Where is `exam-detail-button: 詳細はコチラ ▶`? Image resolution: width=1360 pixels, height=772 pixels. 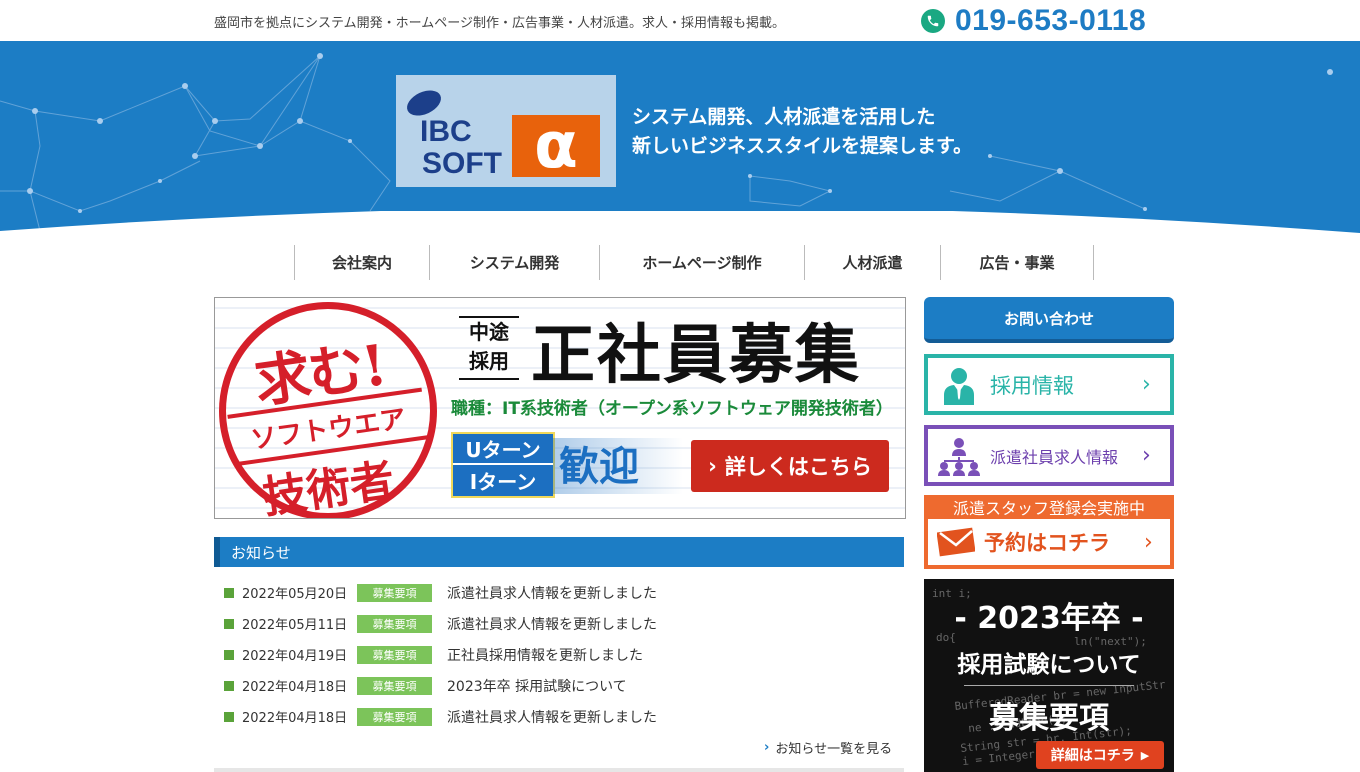
exam-detail-button: 詳細はコチラ ▶ is located at coordinates (1100, 755).